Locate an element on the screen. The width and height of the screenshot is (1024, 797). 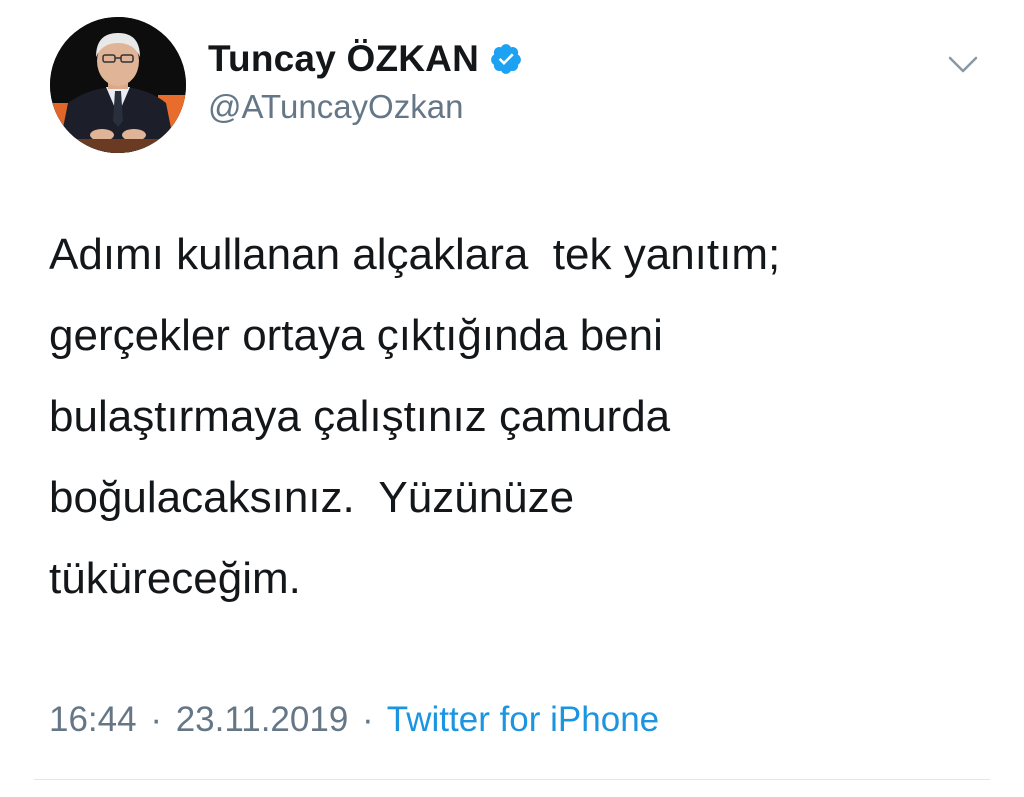
avatar-photo is located at coordinates (118, 85).